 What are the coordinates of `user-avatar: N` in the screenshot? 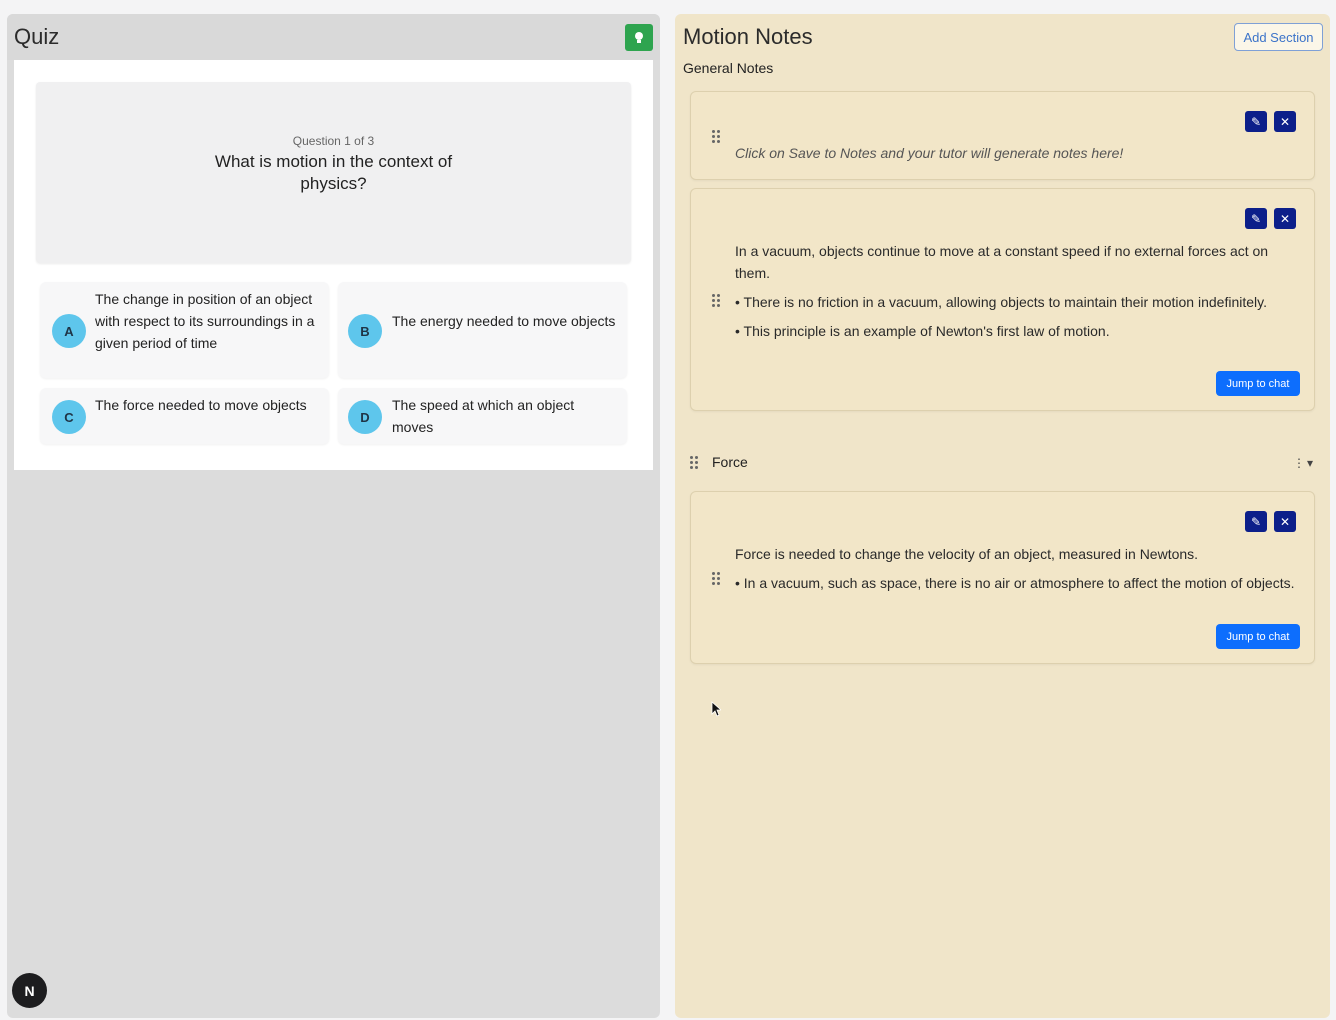 It's located at (29, 990).